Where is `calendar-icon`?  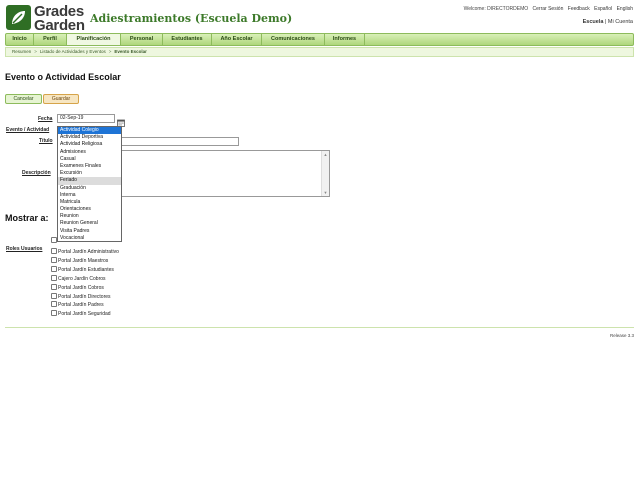
calendar-icon is located at coordinates (121, 120).